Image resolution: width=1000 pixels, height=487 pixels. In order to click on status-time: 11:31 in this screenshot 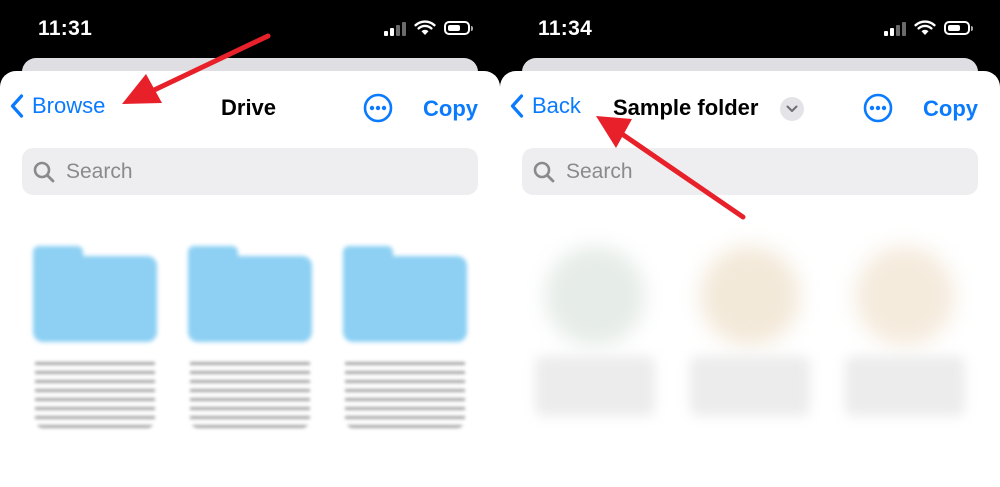, I will do `click(65, 28)`.